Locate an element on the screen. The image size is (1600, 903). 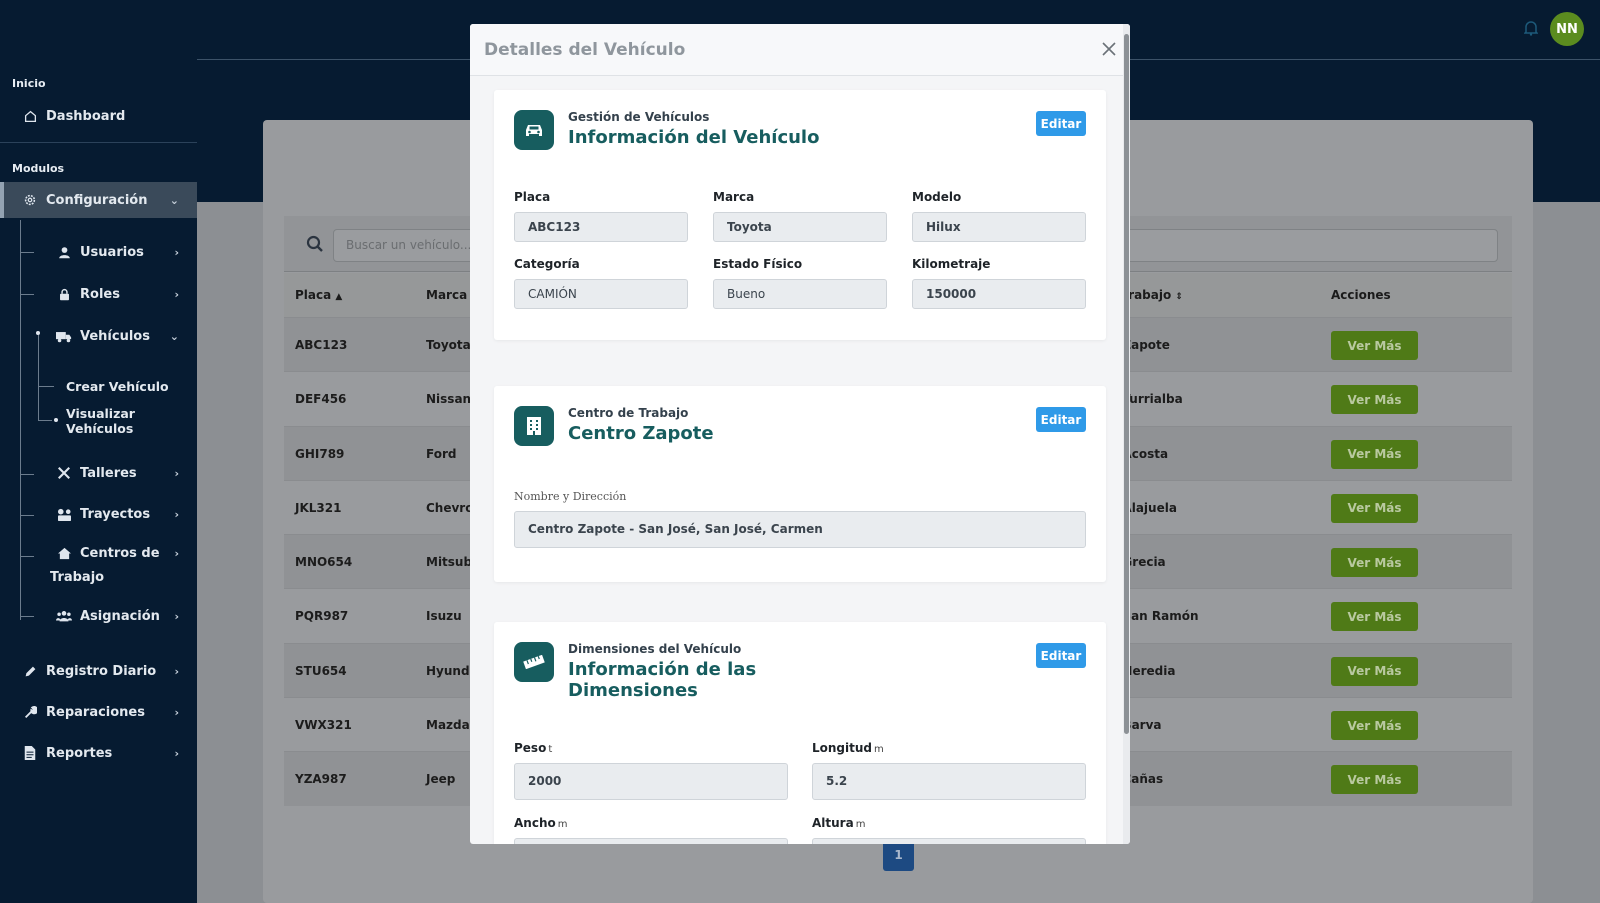
peso-field: 2000 is located at coordinates (651, 781).